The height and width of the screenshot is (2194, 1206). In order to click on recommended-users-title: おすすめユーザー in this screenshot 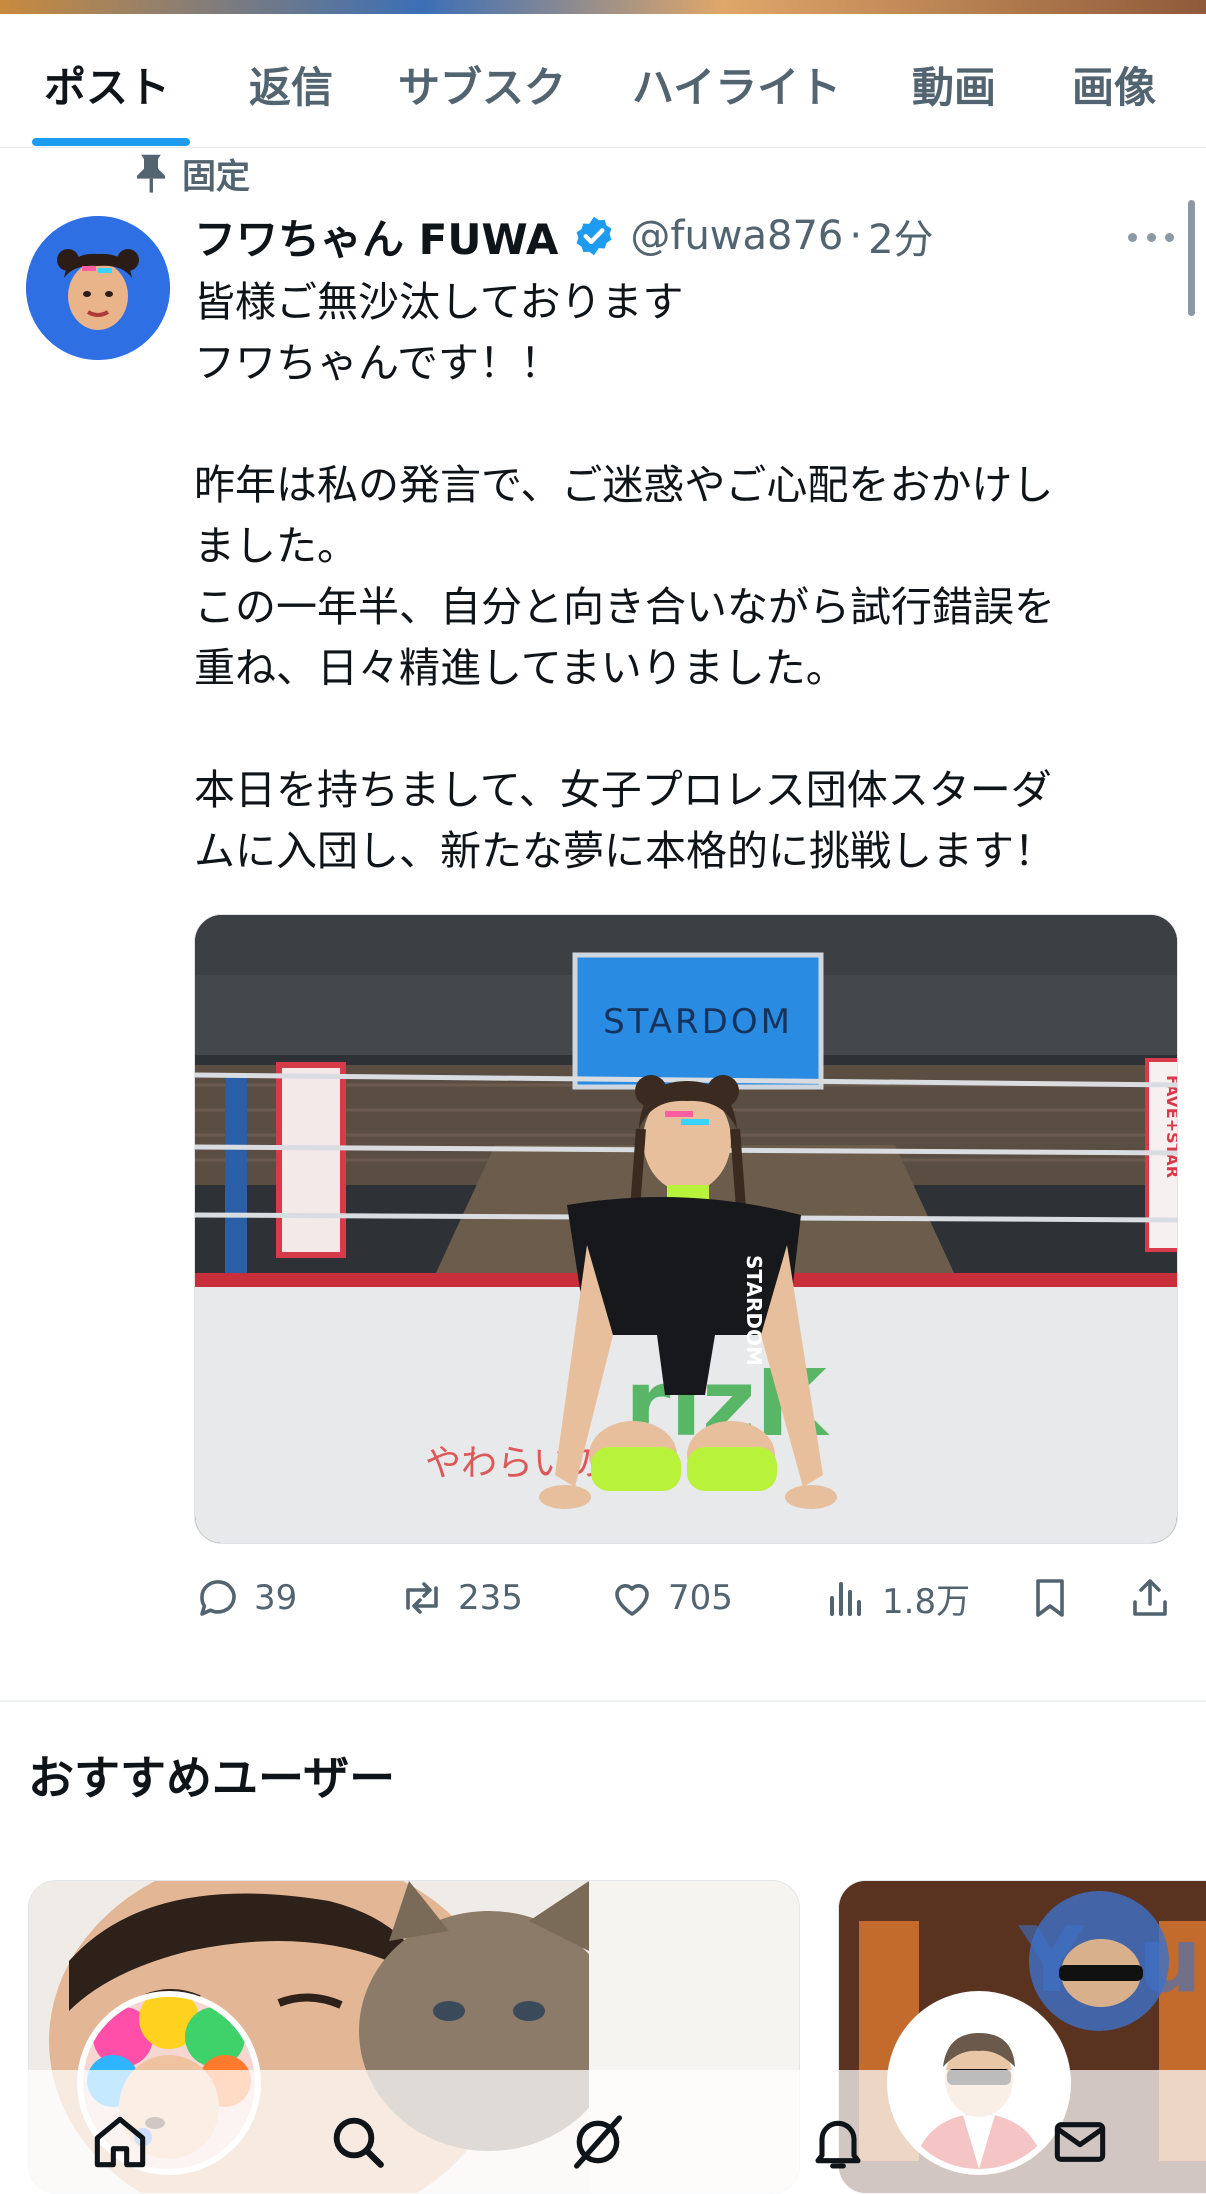, I will do `click(212, 1778)`.